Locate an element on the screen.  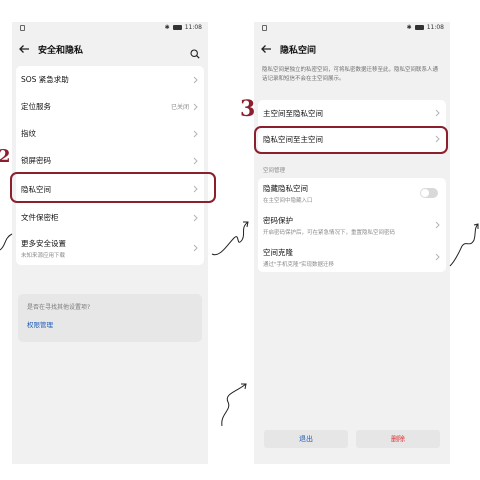
password-protection-item: 密码保护 开启密码保护后，可在紧急情况下，重置隐私空间密码 is located at coordinates (352, 225).